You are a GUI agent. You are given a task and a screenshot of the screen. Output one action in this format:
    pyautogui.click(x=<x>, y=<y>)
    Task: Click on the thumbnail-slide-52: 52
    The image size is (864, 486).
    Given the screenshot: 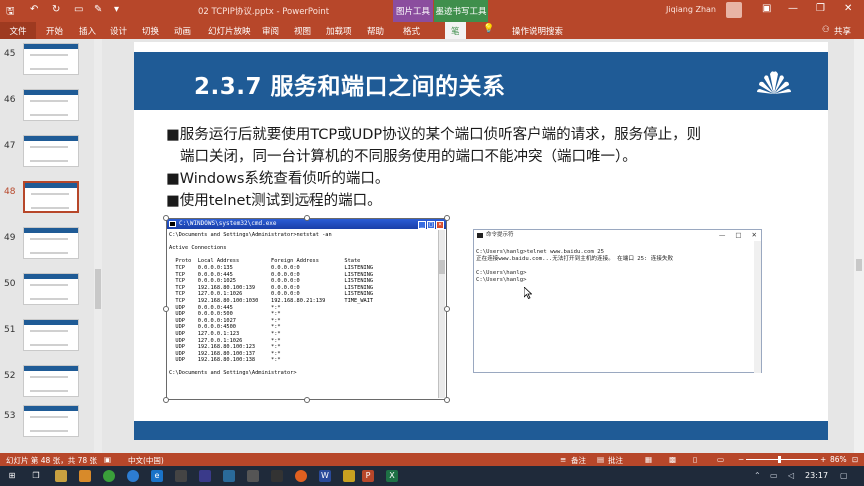 What is the action you would take?
    pyautogui.click(x=48, y=383)
    